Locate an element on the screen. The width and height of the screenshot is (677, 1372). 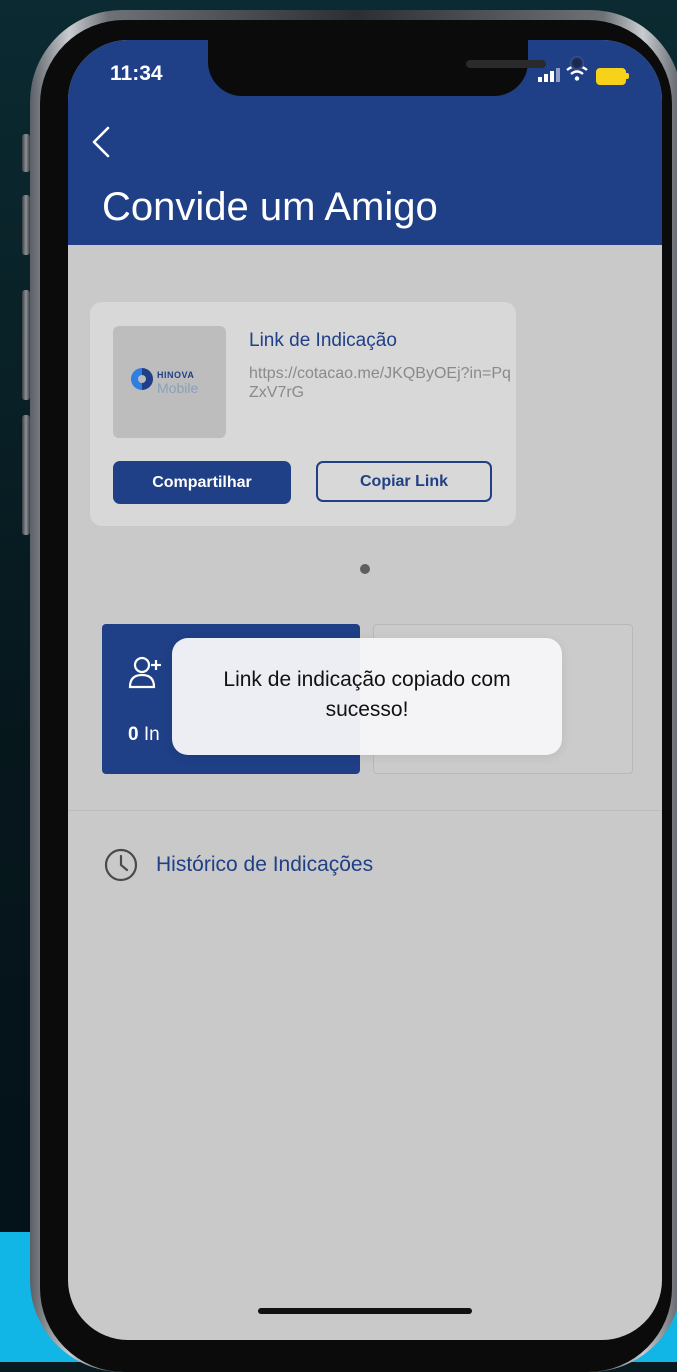
speaker is located at coordinates (506, 64).